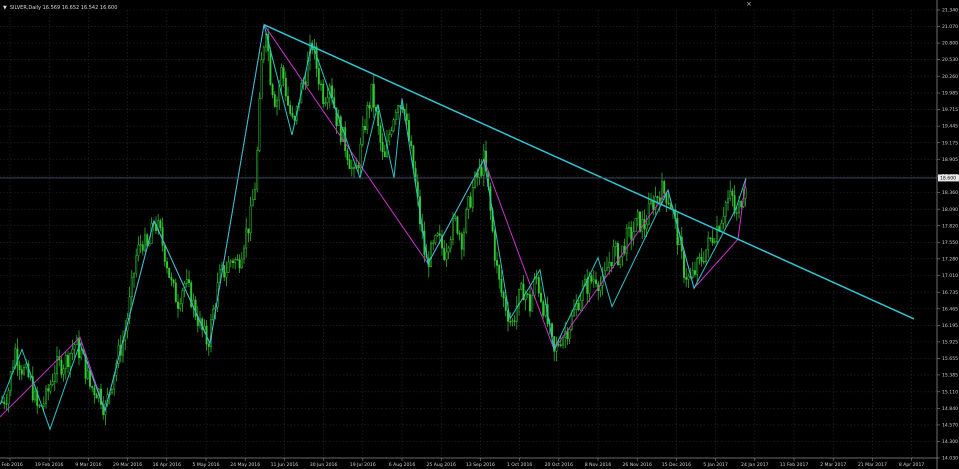 The width and height of the screenshot is (959, 469). Describe the element at coordinates (948, 179) in the screenshot. I see `current-price-label: 18.600` at that location.